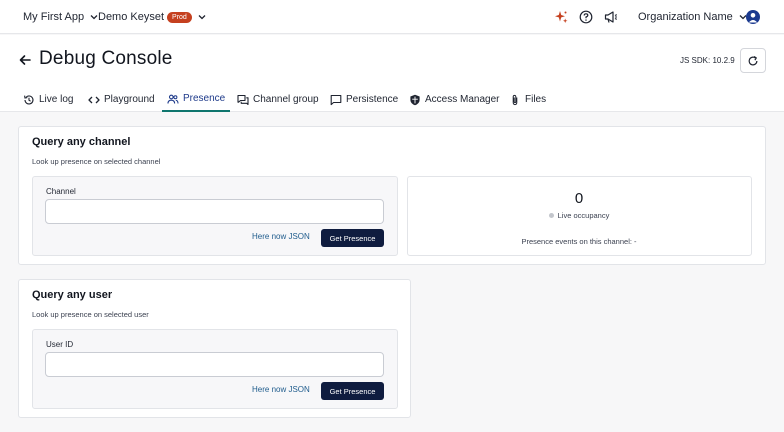 Image resolution: width=784 pixels, height=432 pixels. Describe the element at coordinates (25, 60) in the screenshot. I see `back-arrow-icon` at that location.